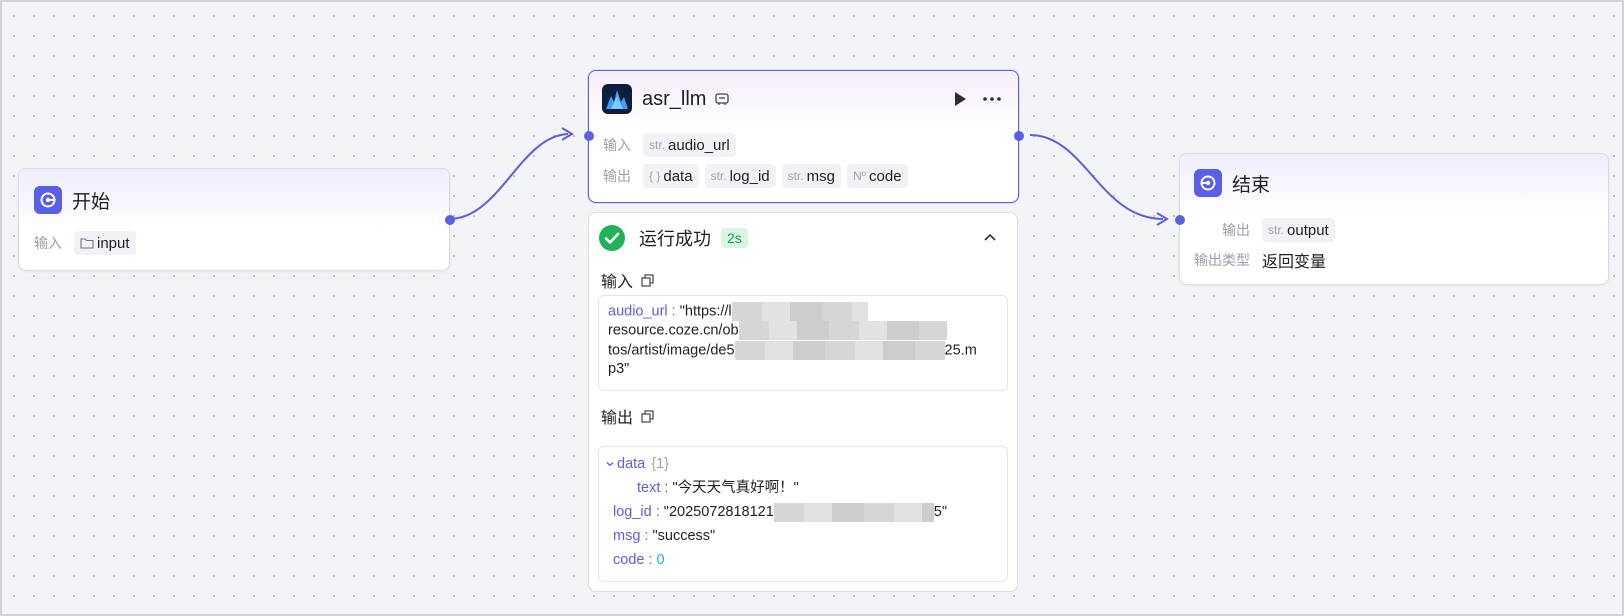 The width and height of the screenshot is (1624, 616). I want to click on json-value-msg: "success", so click(684, 536).